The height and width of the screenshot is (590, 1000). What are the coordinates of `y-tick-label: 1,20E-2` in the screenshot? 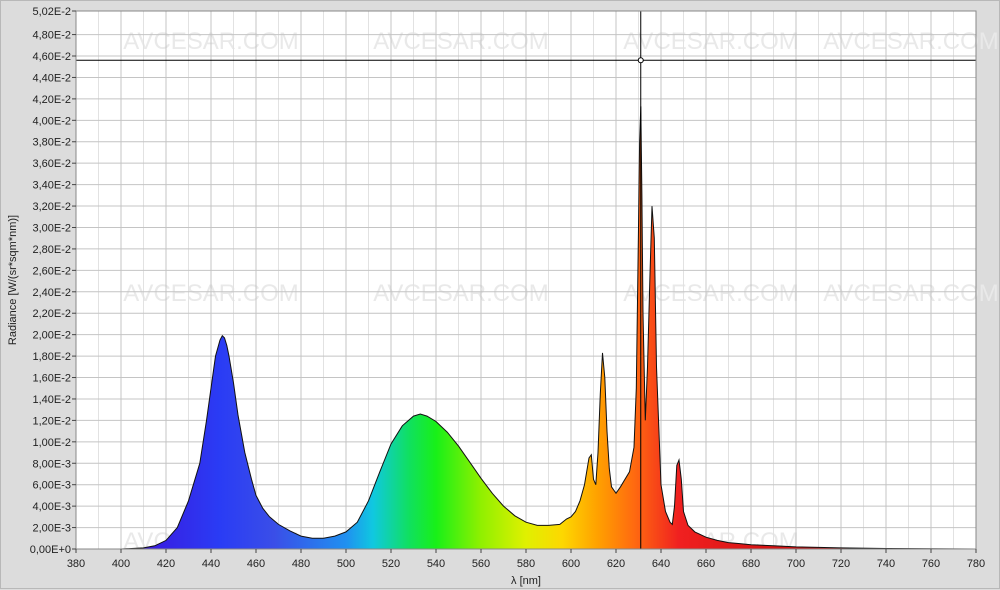 It's located at (51, 421).